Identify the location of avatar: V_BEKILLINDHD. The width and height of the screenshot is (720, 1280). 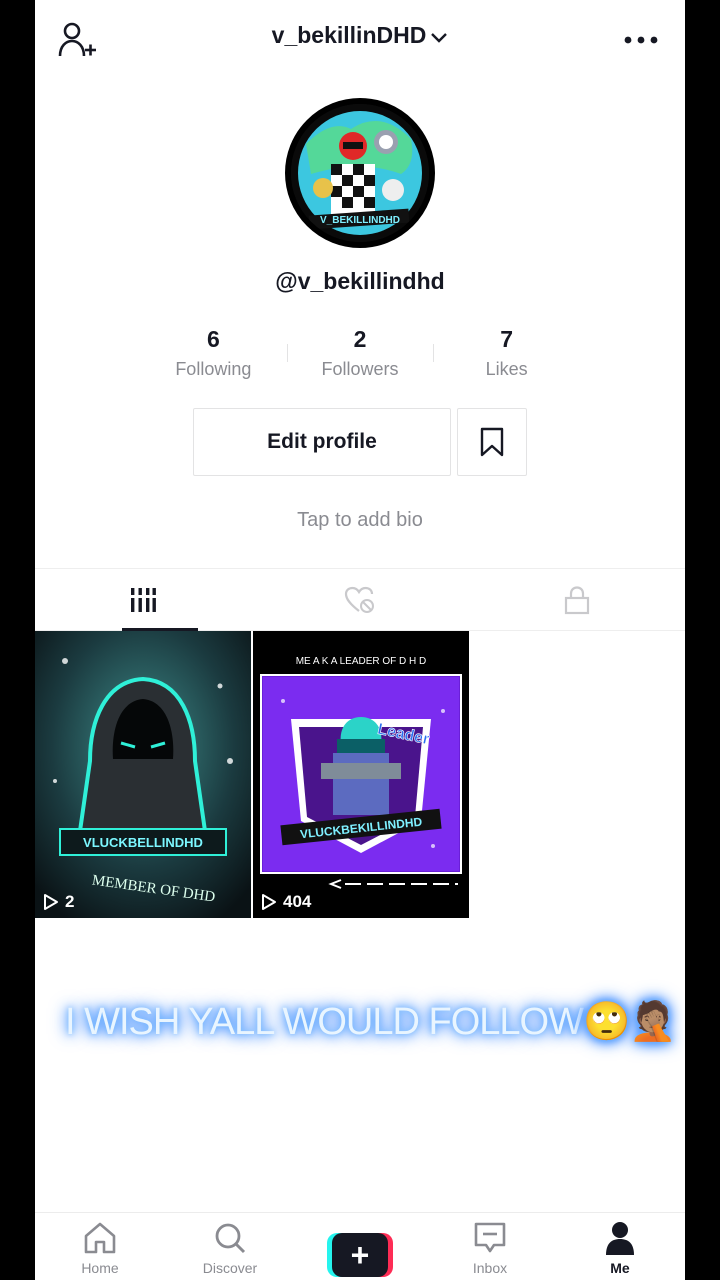
(360, 173).